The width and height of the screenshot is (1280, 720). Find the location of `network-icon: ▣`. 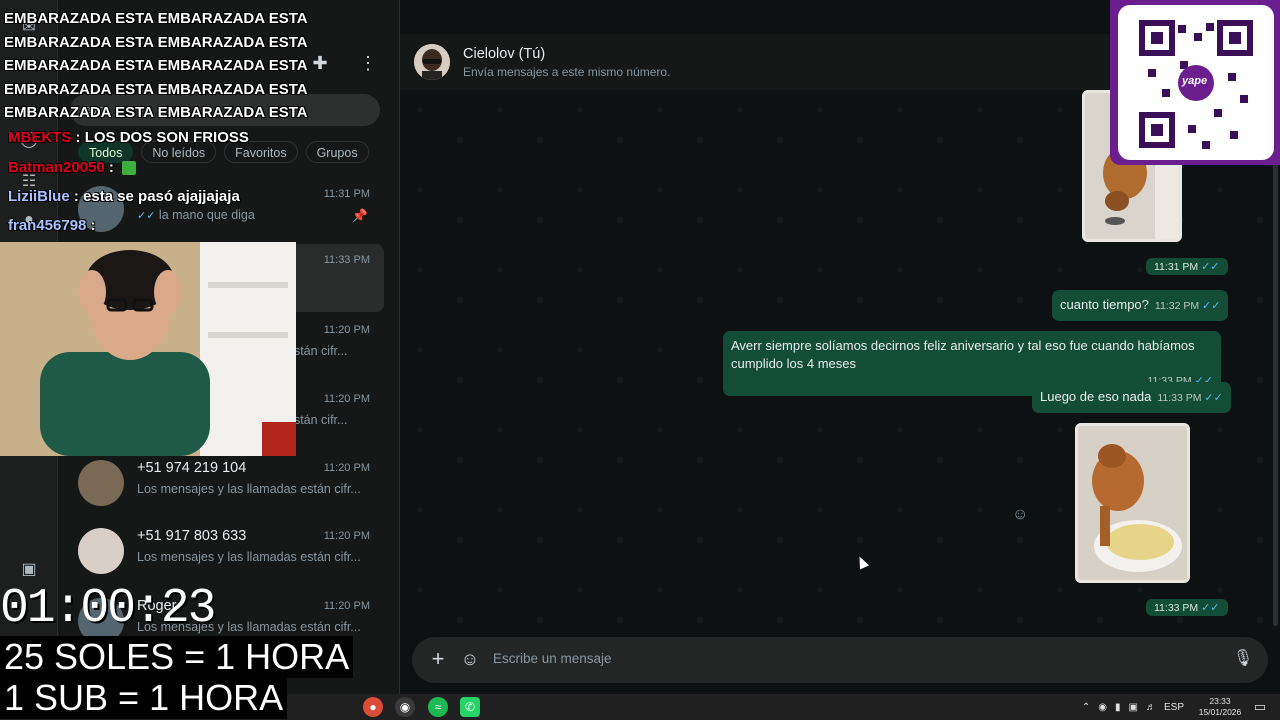

network-icon: ▣ is located at coordinates (1133, 707).